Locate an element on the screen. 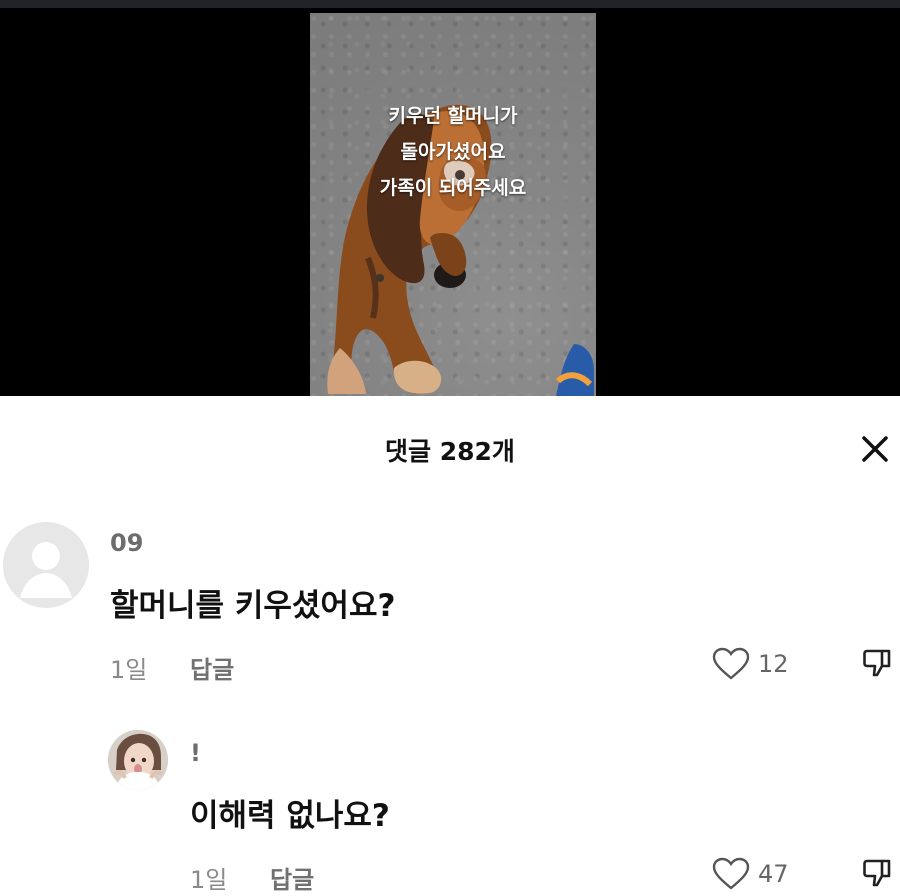 The image size is (900, 896). blue-object-icon is located at coordinates (575, 370).